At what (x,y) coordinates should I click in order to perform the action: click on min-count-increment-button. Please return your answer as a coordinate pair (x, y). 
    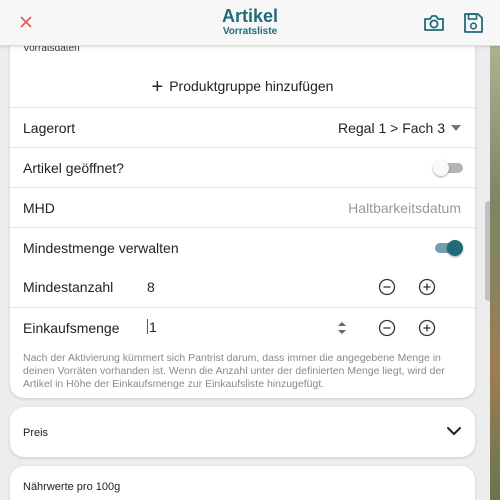
    Looking at the image, I should click on (427, 287).